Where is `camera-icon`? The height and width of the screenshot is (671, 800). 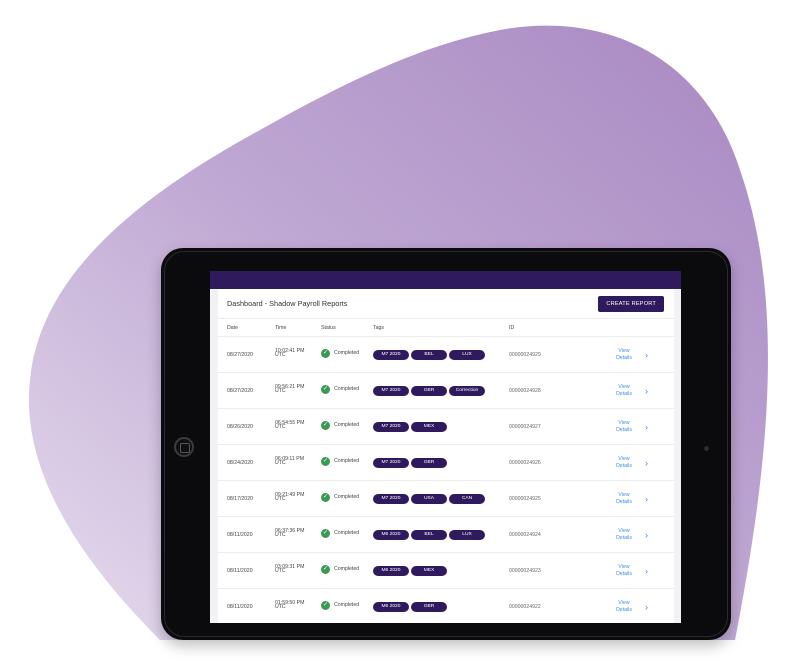
camera-icon is located at coordinates (706, 448).